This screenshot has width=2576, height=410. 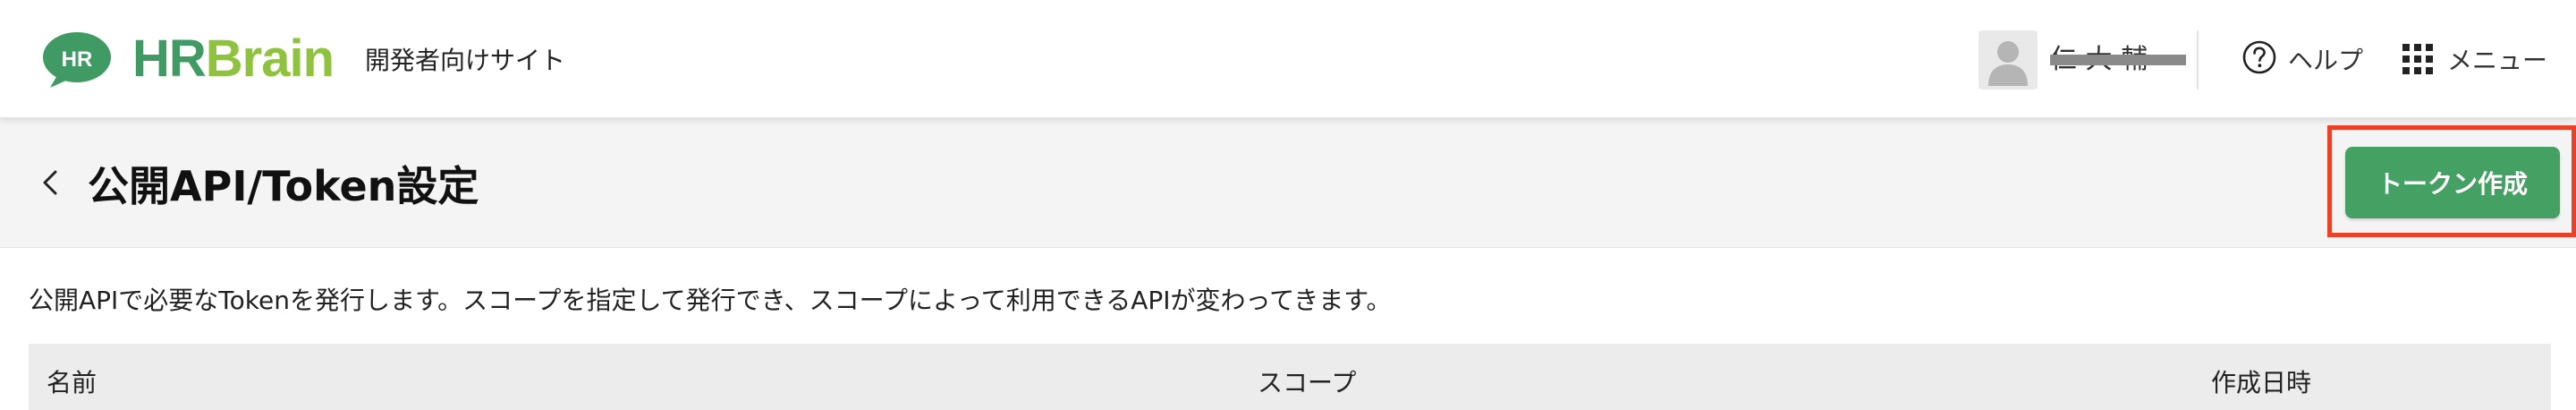 I want to click on logo-badge-text: HR, so click(x=77, y=59).